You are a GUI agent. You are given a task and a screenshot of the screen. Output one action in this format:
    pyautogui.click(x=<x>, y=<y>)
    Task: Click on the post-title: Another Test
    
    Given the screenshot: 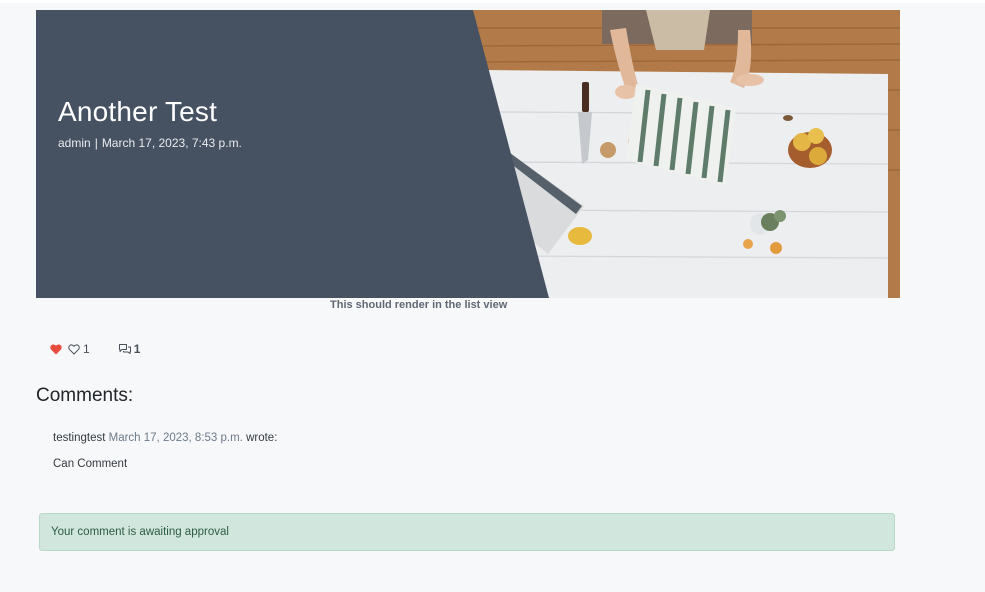 What is the action you would take?
    pyautogui.click(x=138, y=111)
    